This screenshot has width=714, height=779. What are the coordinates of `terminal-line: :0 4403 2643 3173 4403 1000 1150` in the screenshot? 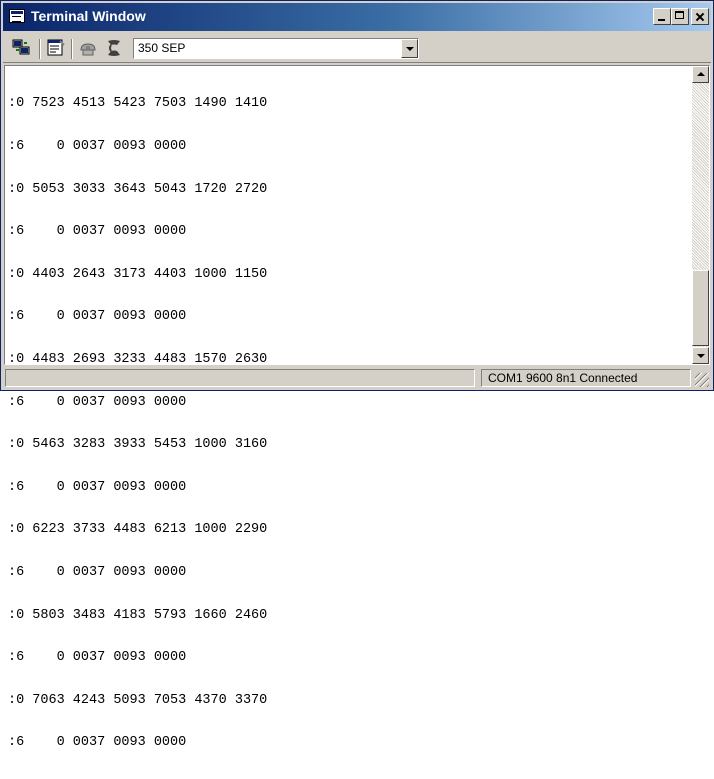 It's located at (138, 274).